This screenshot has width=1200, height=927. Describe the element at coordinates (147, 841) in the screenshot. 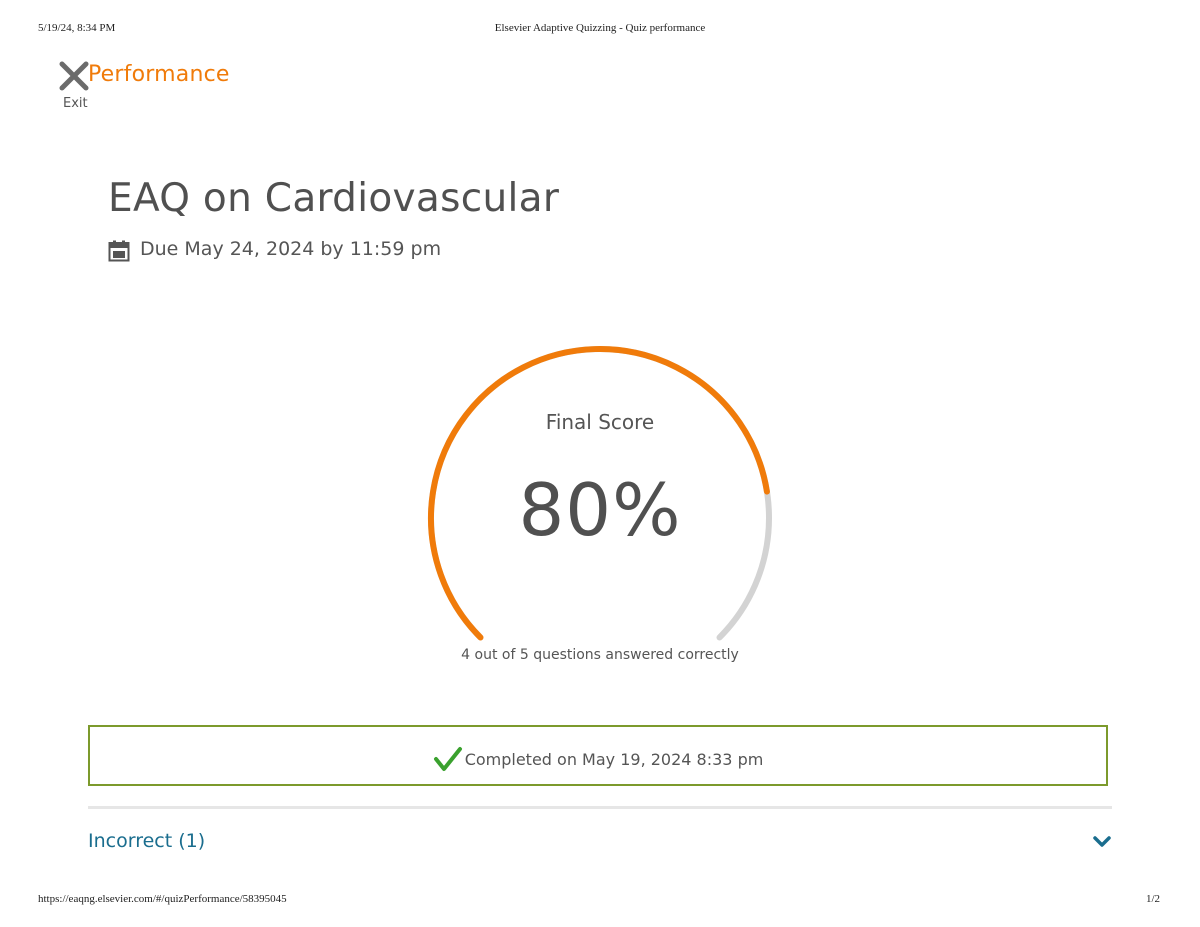

I see `incorrect-label: Incorrect (1)` at that location.